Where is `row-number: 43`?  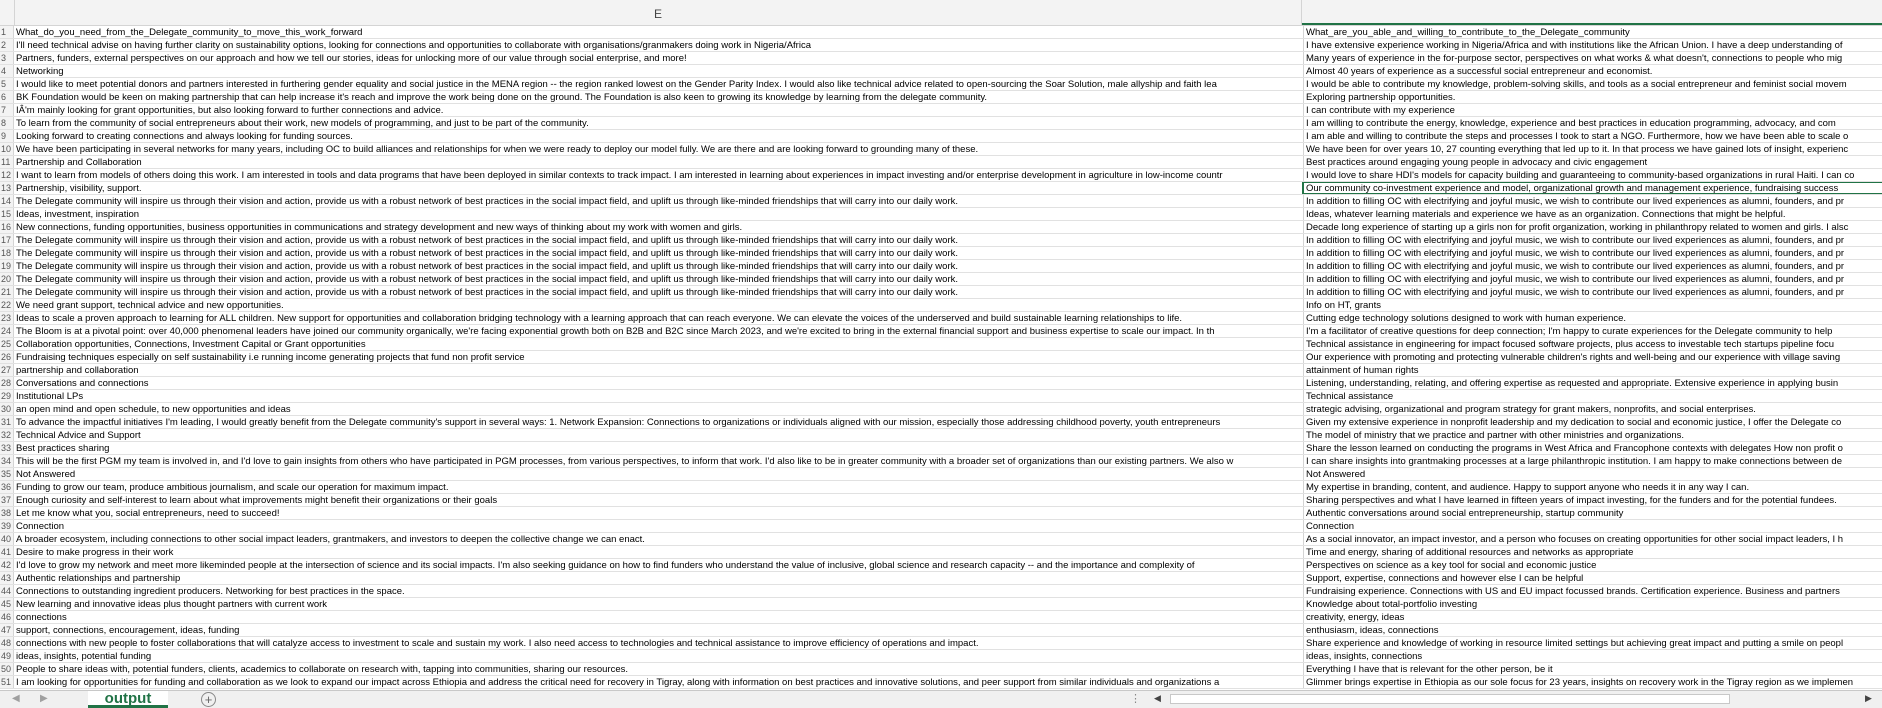 row-number: 43 is located at coordinates (7, 578).